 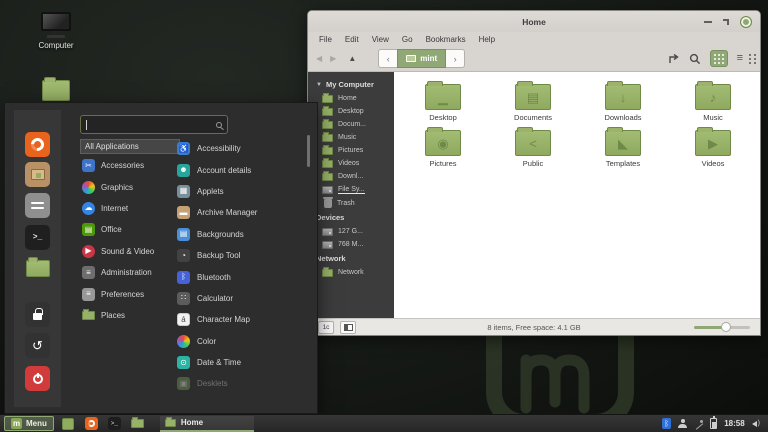 What do you see at coordinates (325, 39) in the screenshot?
I see `menubar-item-file: File` at bounding box center [325, 39].